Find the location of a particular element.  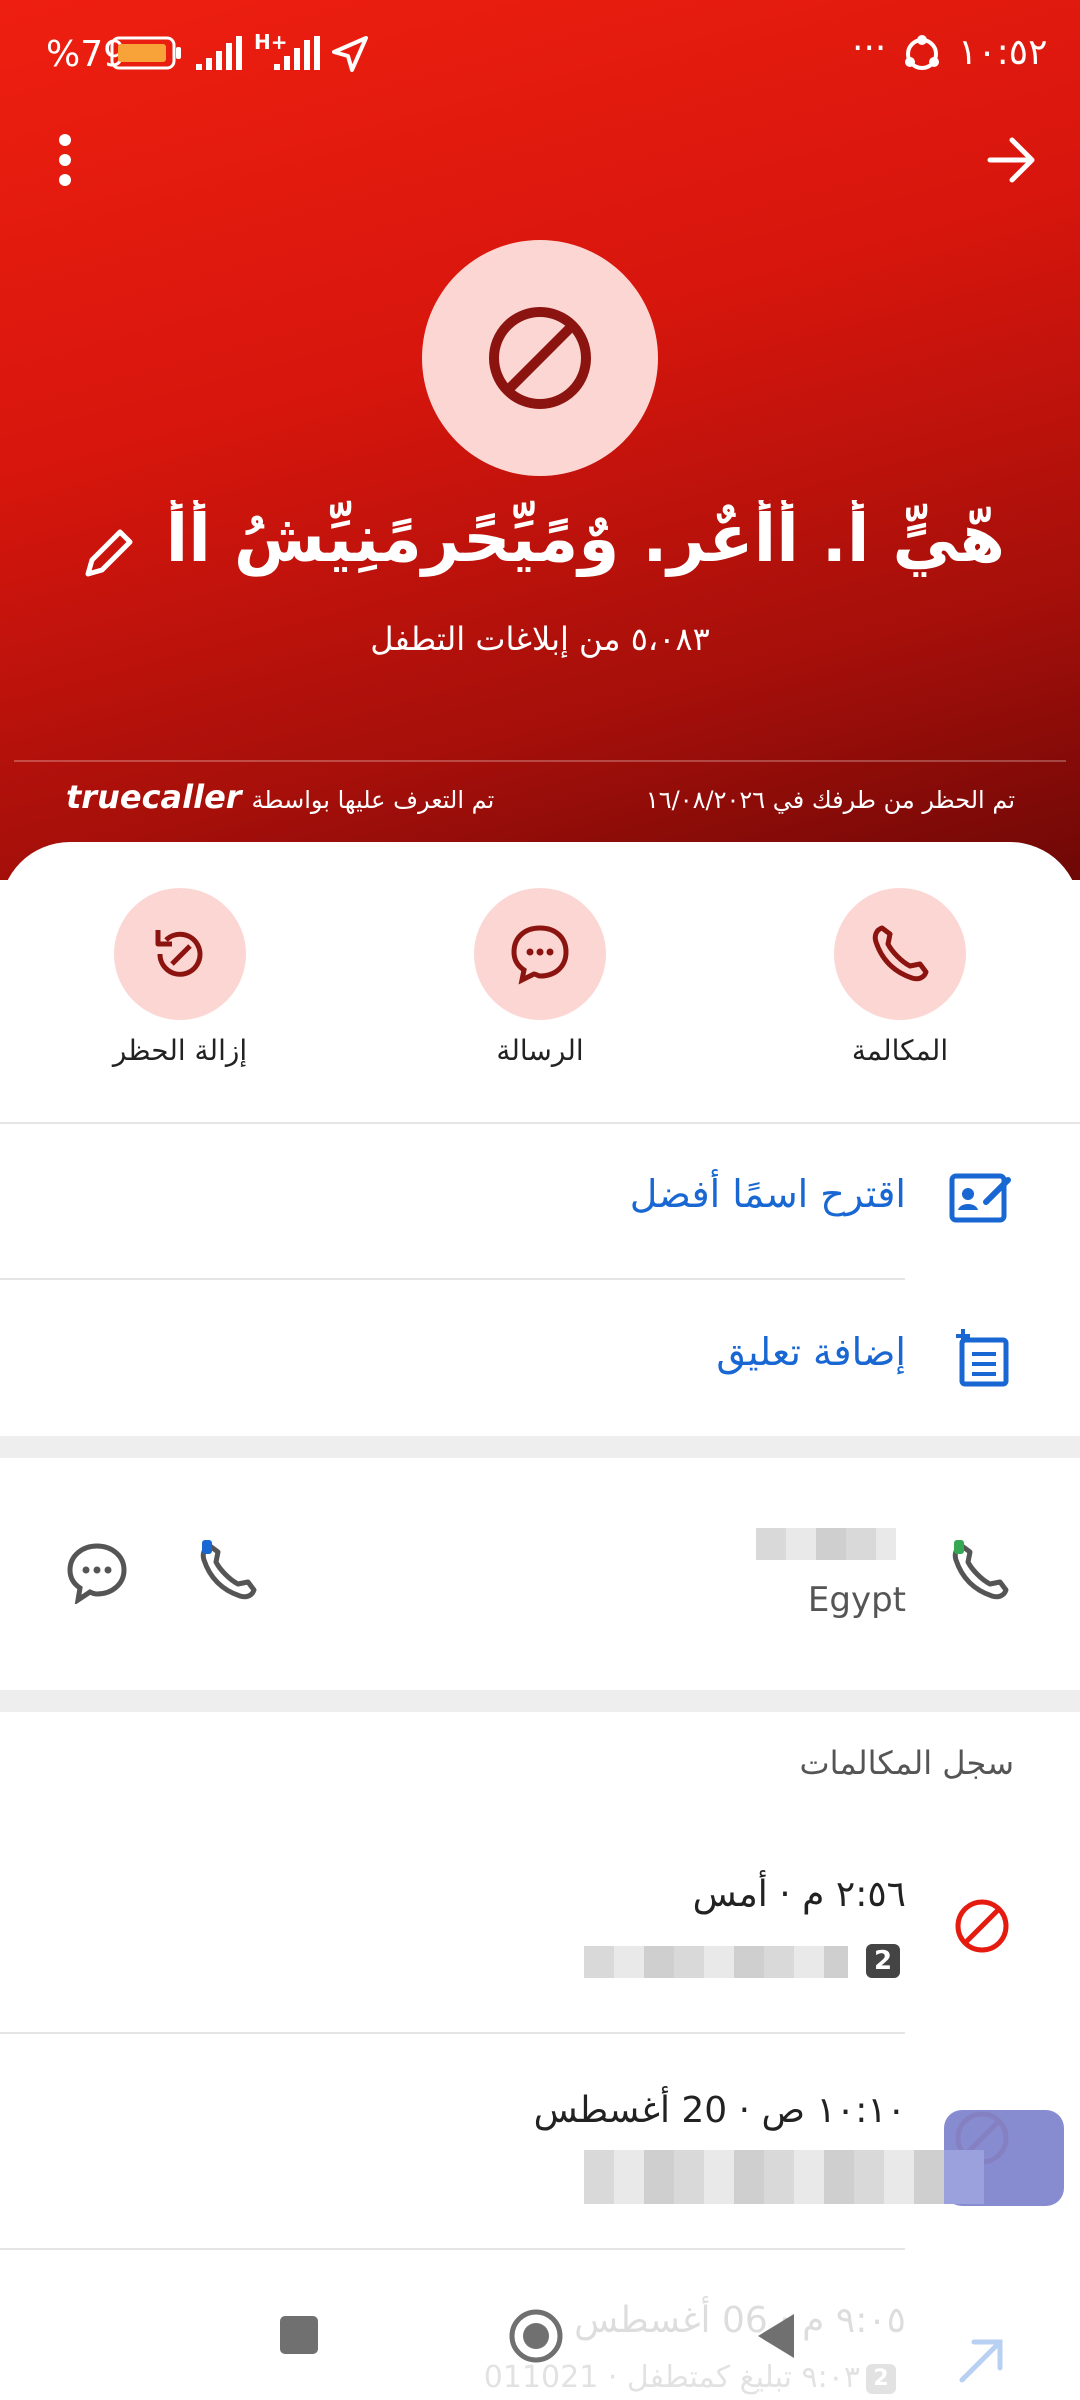

message-icon is located at coordinates (540, 955).